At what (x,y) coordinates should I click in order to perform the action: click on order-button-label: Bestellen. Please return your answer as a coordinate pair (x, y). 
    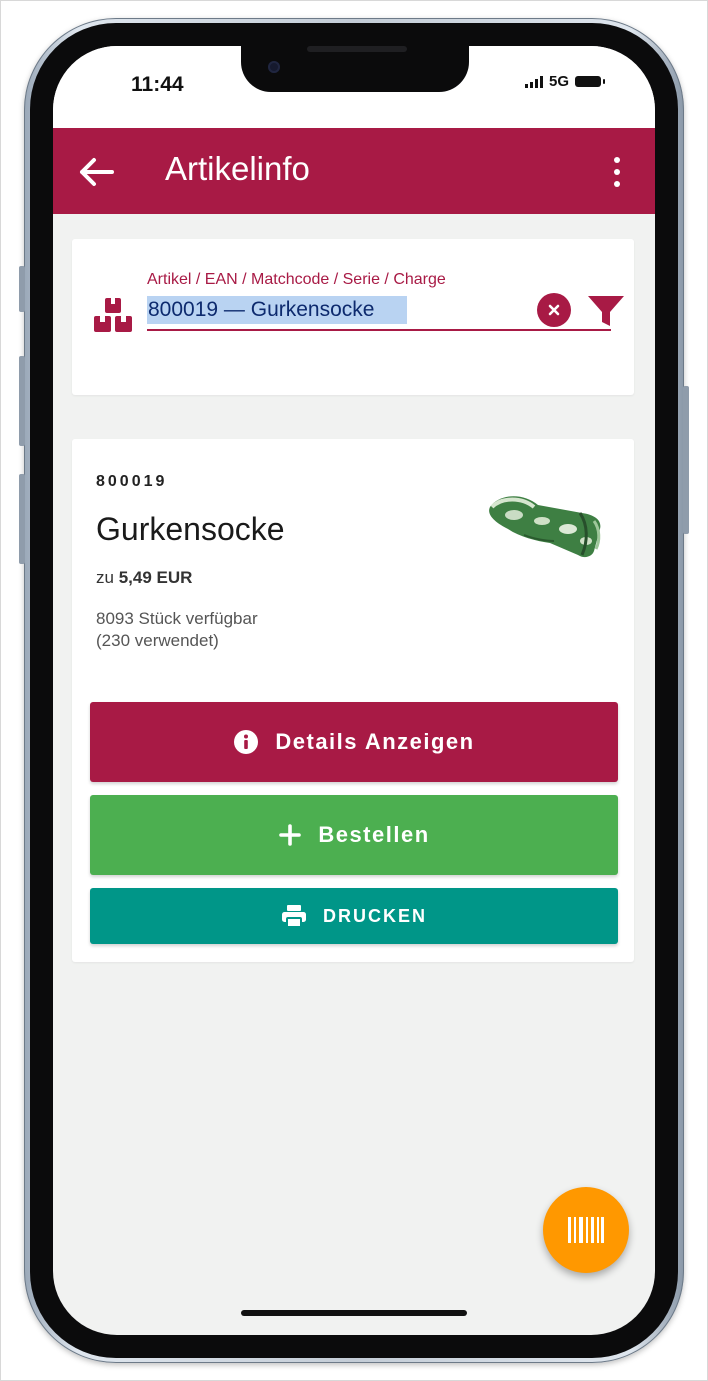
    Looking at the image, I should click on (374, 834).